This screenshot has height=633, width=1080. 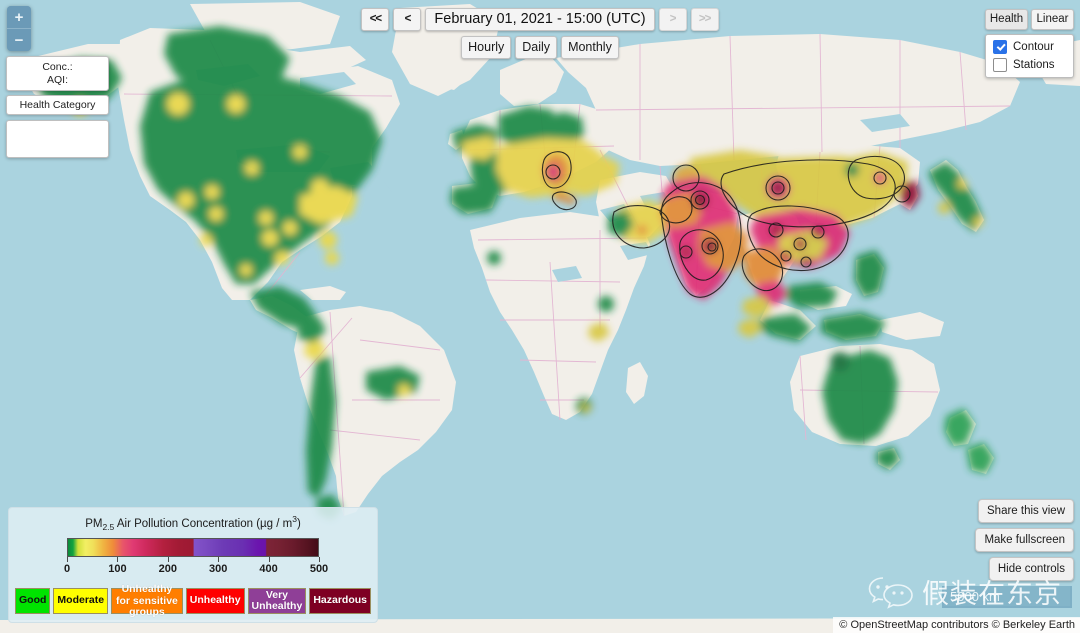 What do you see at coordinates (704, 19) in the screenshot?
I see `last-step-button: >>` at bounding box center [704, 19].